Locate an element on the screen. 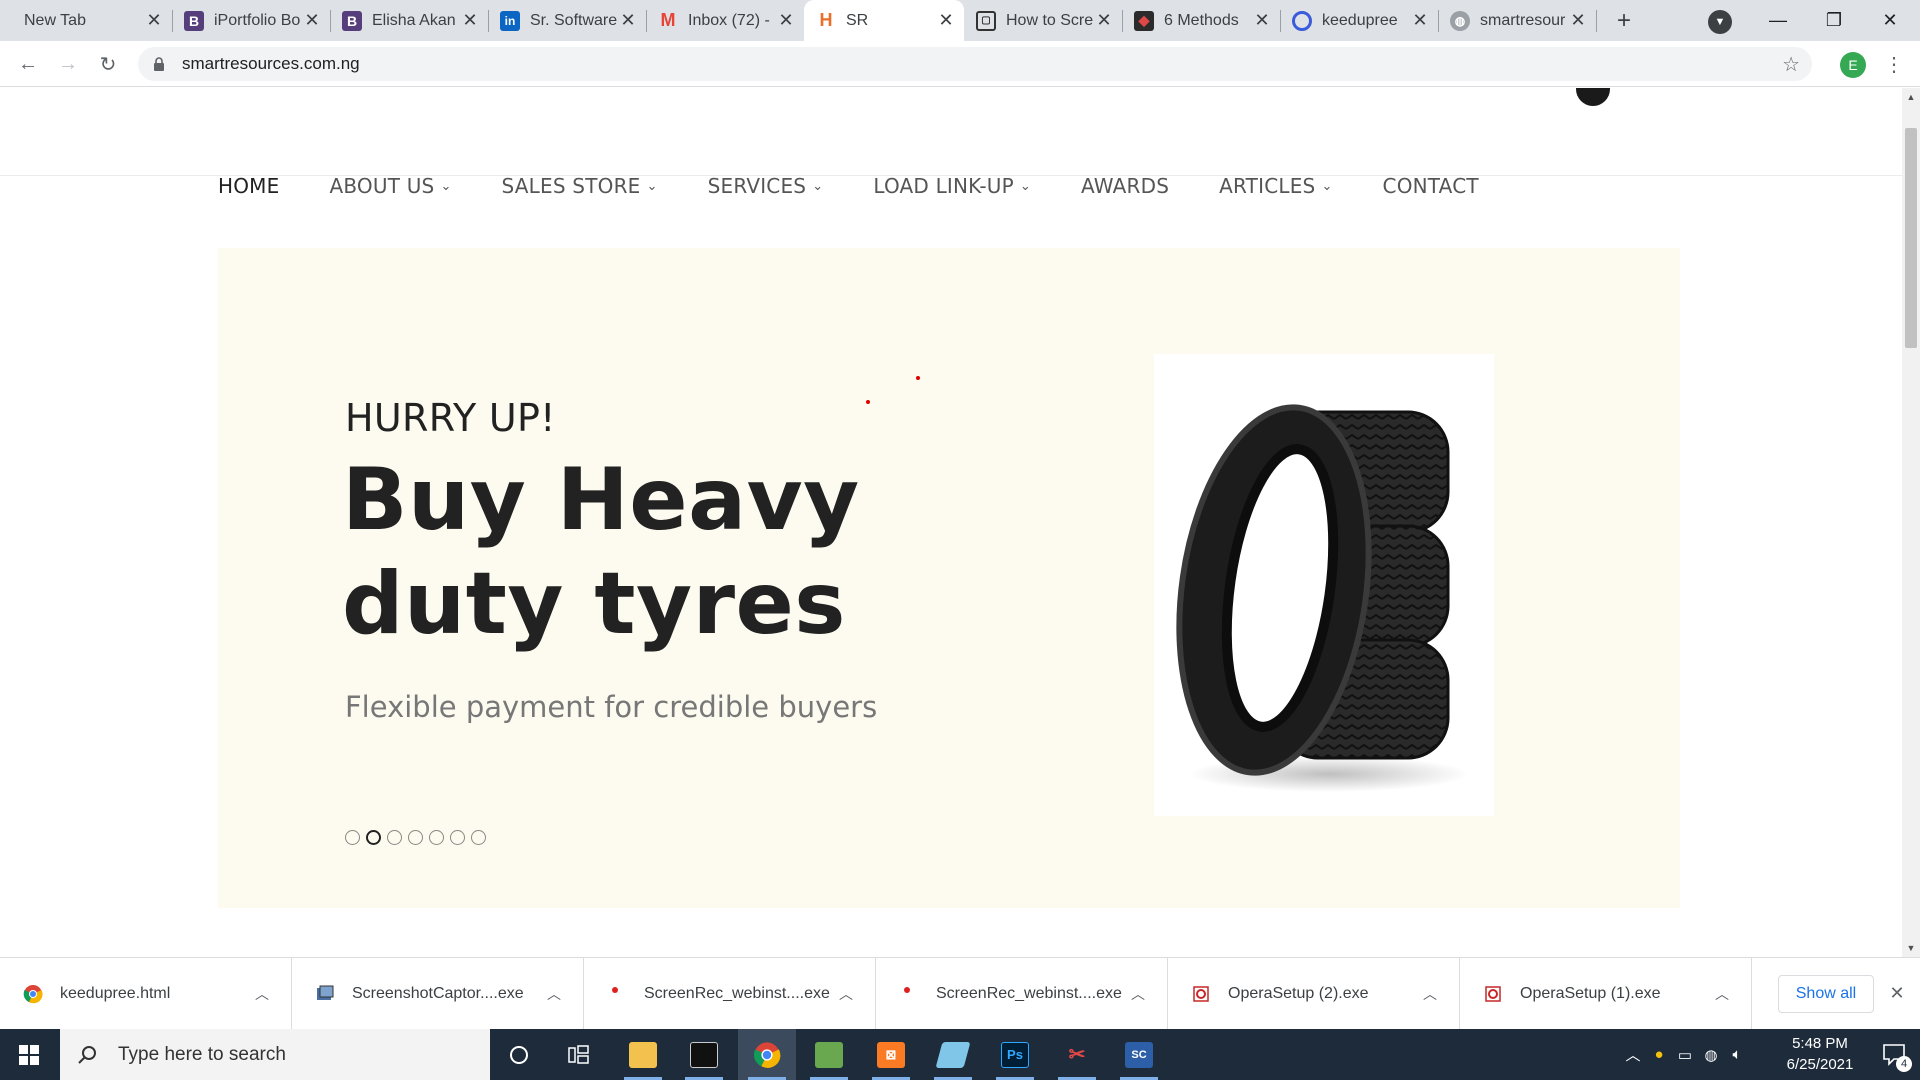  file-explorer-icon is located at coordinates (643, 1054).